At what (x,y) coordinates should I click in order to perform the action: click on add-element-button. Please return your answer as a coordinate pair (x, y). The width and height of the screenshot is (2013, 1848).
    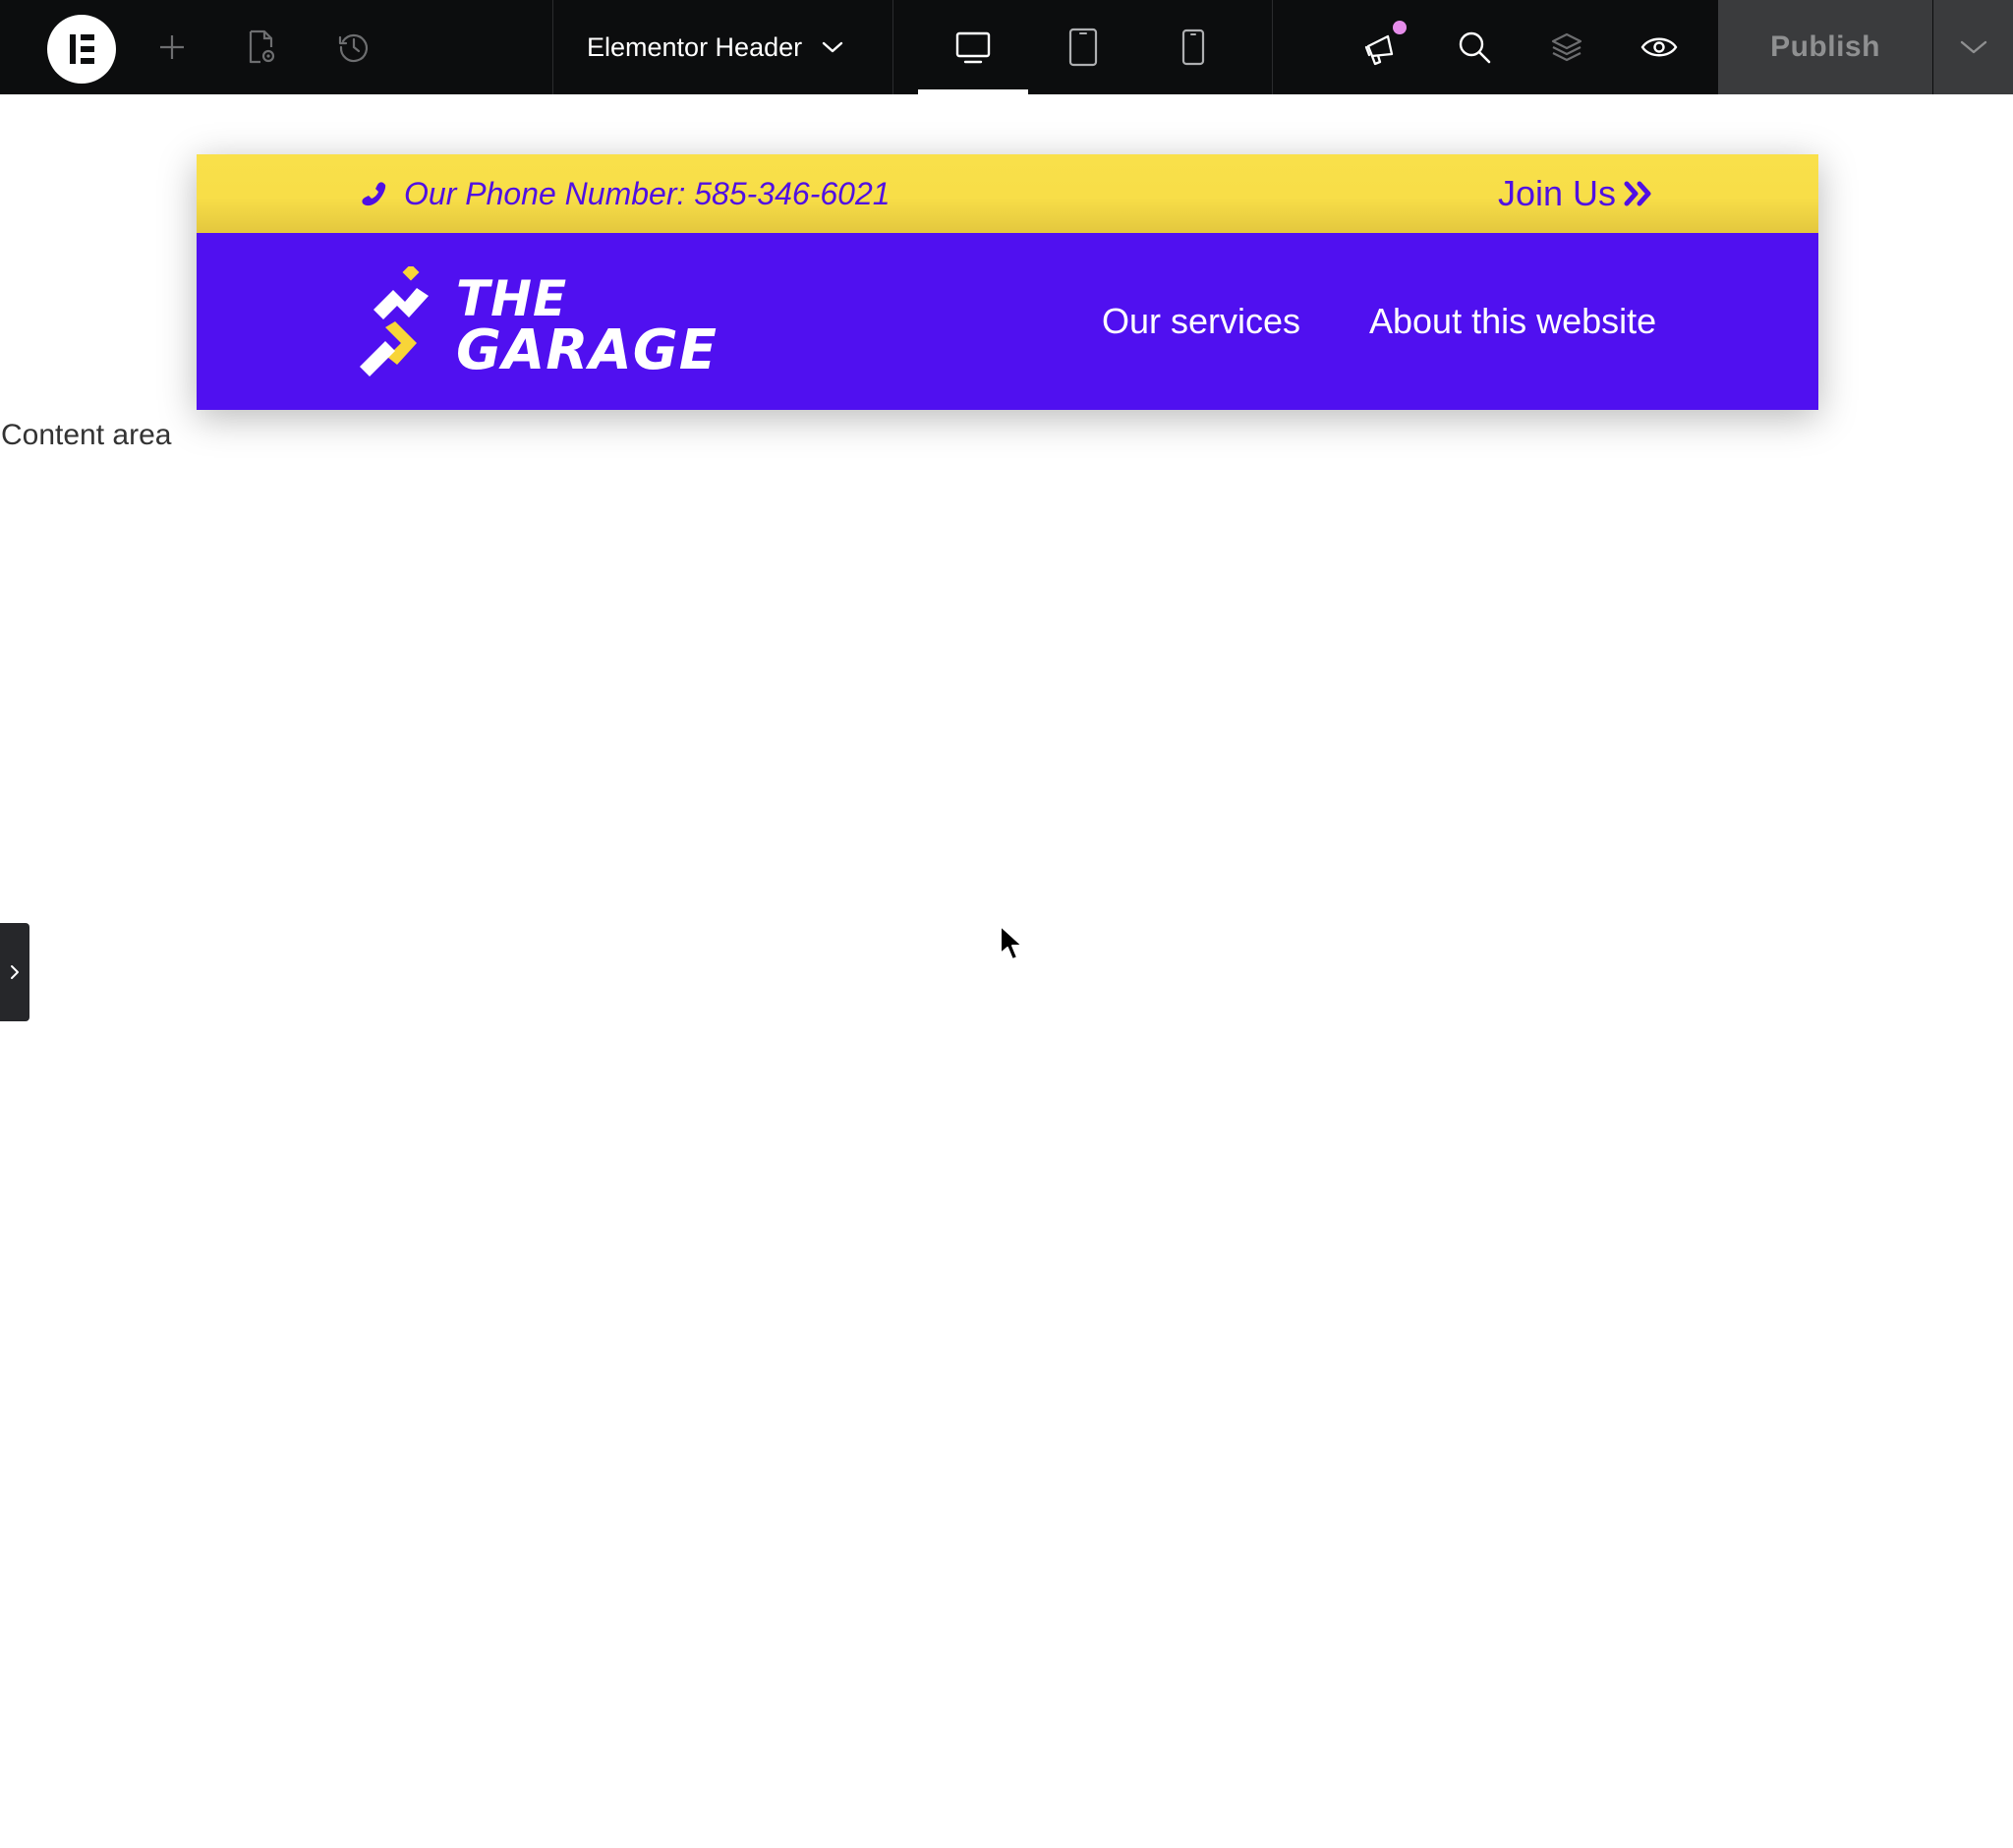
    Looking at the image, I should click on (172, 47).